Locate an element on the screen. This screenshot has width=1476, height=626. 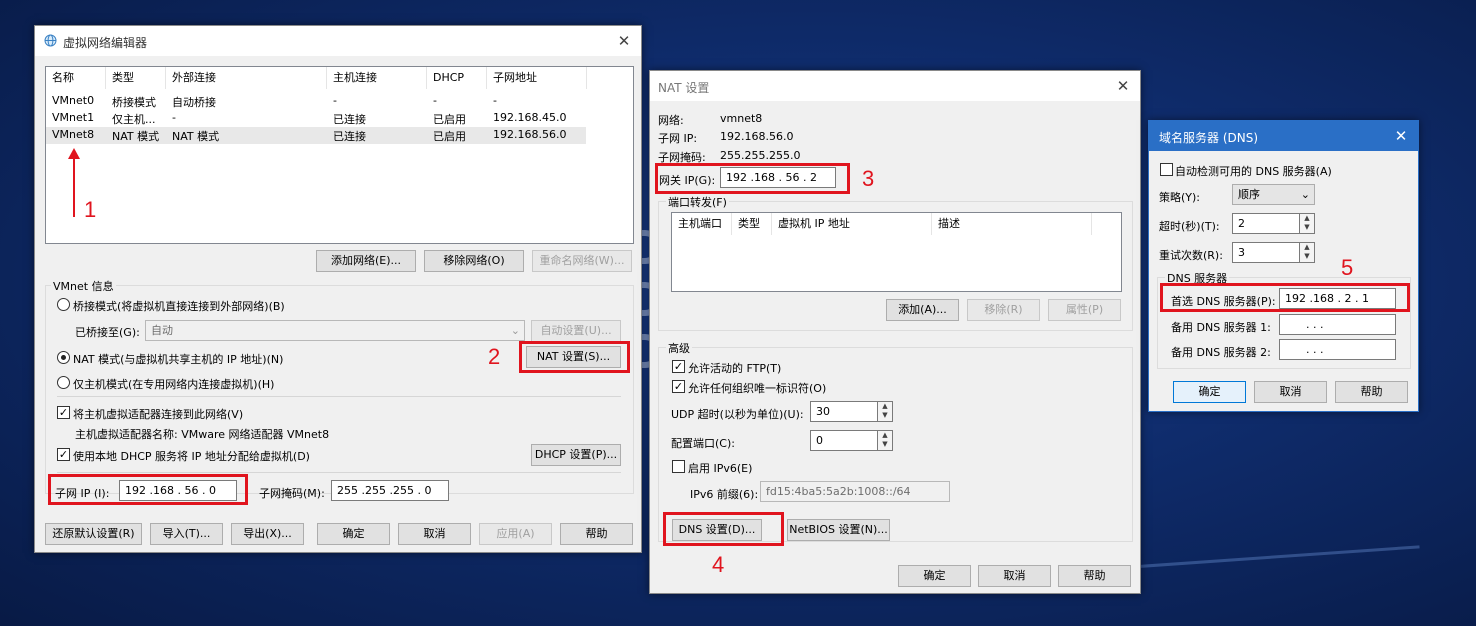
policy-select: 顺序 ⌄ is located at coordinates (1273, 194).